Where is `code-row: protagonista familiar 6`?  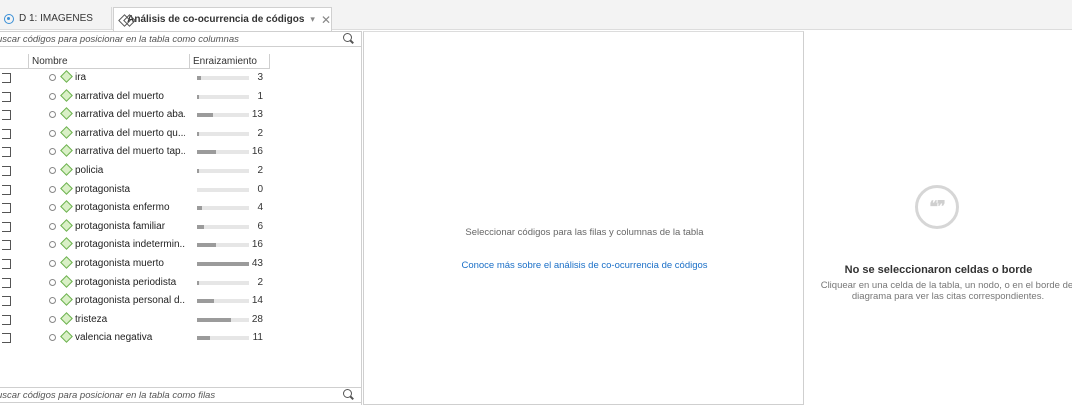 code-row: protagonista familiar 6 is located at coordinates (150, 227).